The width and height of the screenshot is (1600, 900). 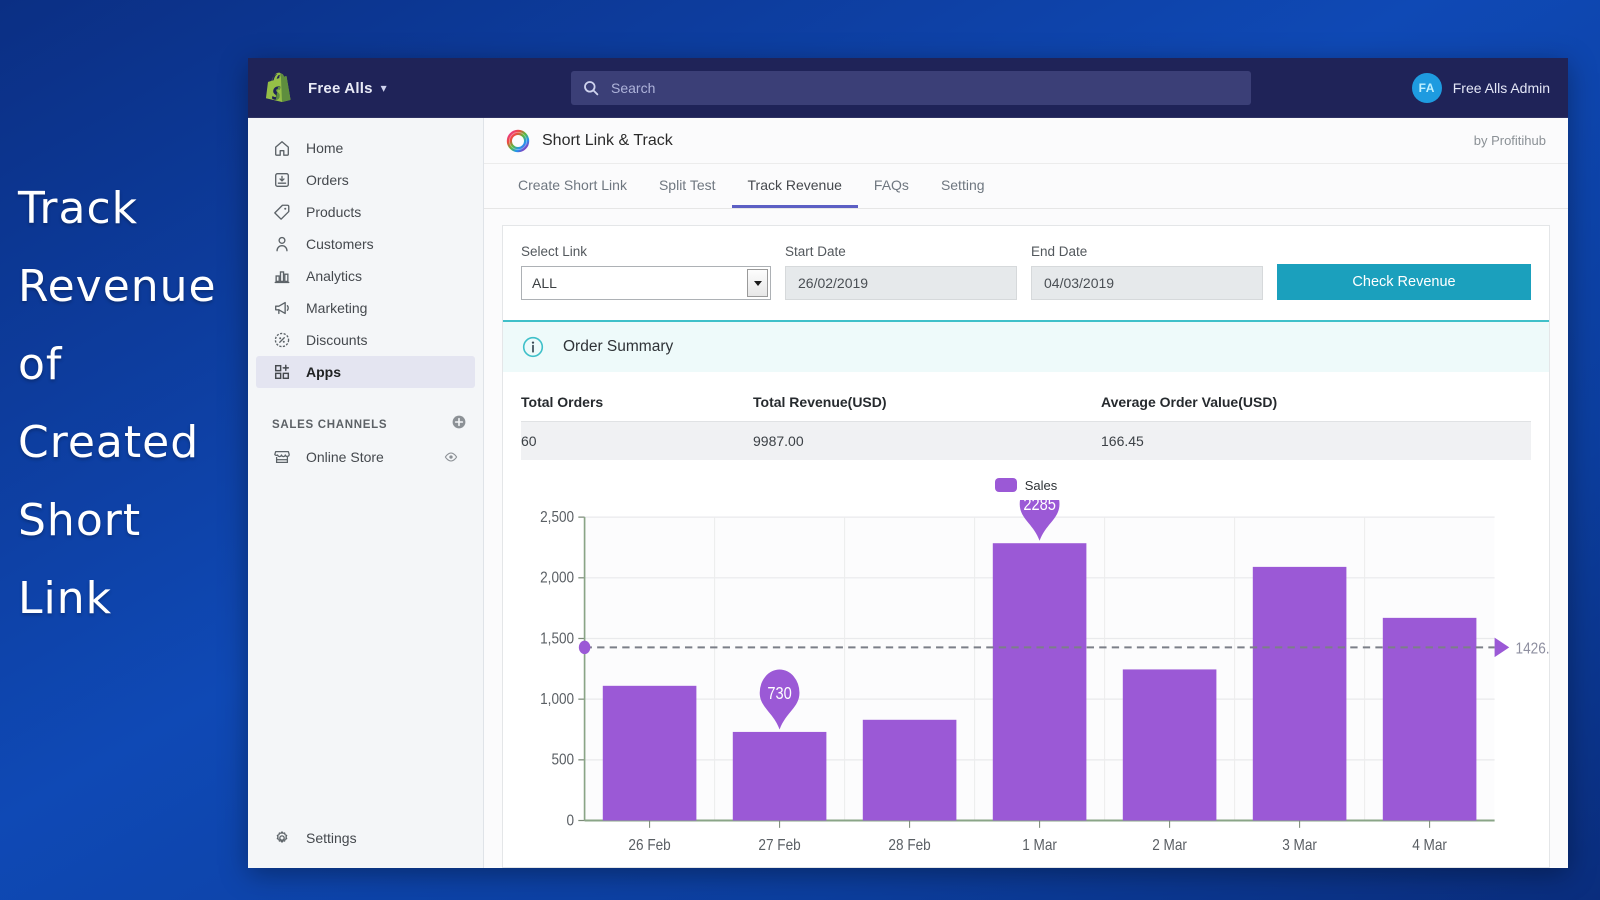 I want to click on svg-text: 1 Mar, so click(x=1039, y=845).